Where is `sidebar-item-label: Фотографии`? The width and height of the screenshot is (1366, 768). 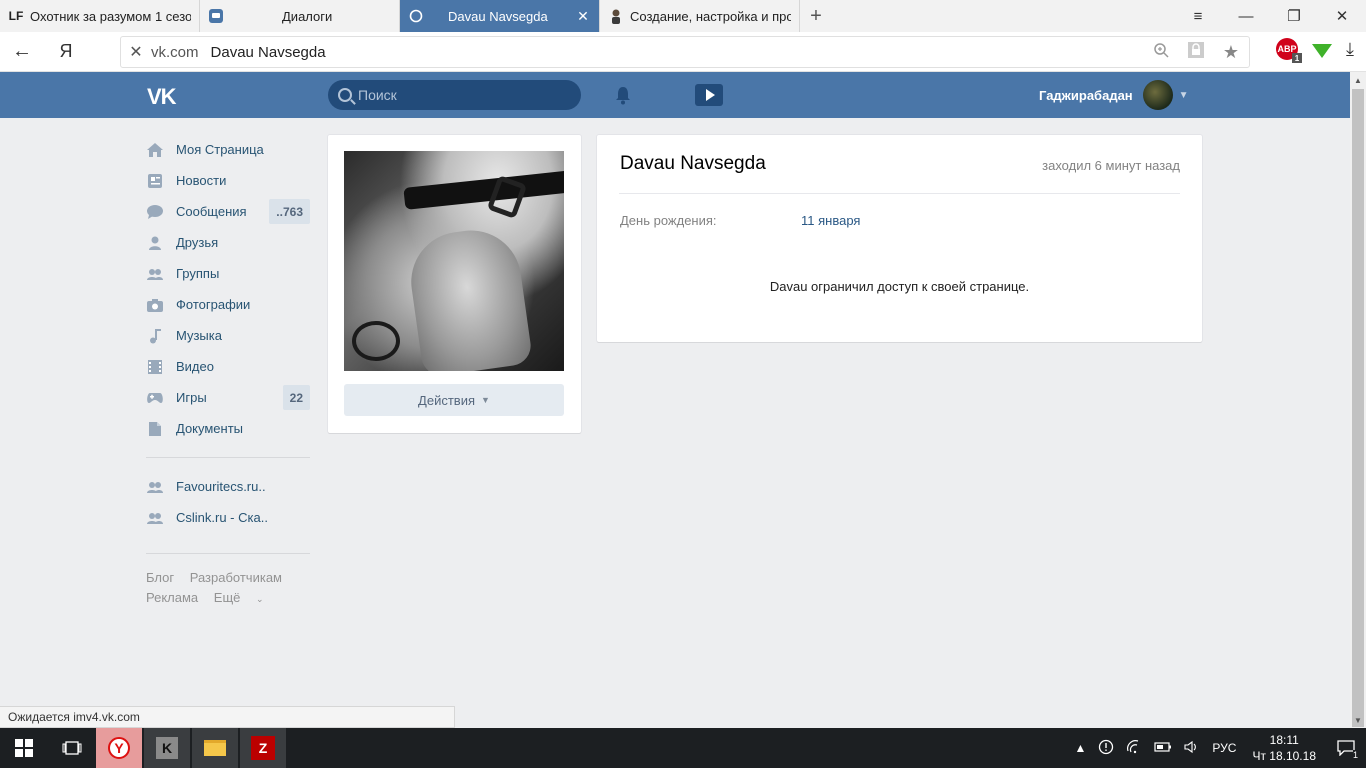 sidebar-item-label: Фотографии is located at coordinates (213, 304).